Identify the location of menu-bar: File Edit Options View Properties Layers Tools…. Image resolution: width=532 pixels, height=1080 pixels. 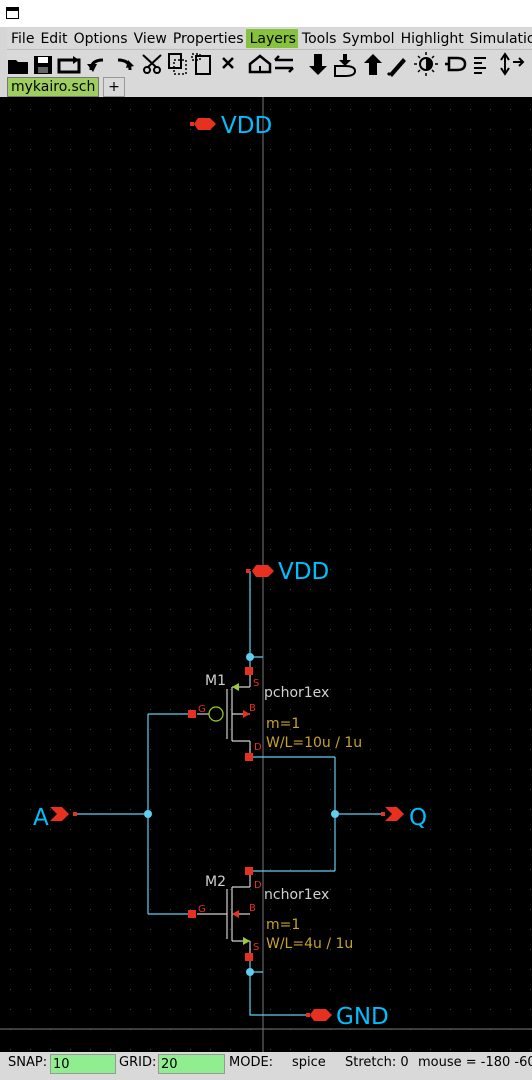
(269, 38).